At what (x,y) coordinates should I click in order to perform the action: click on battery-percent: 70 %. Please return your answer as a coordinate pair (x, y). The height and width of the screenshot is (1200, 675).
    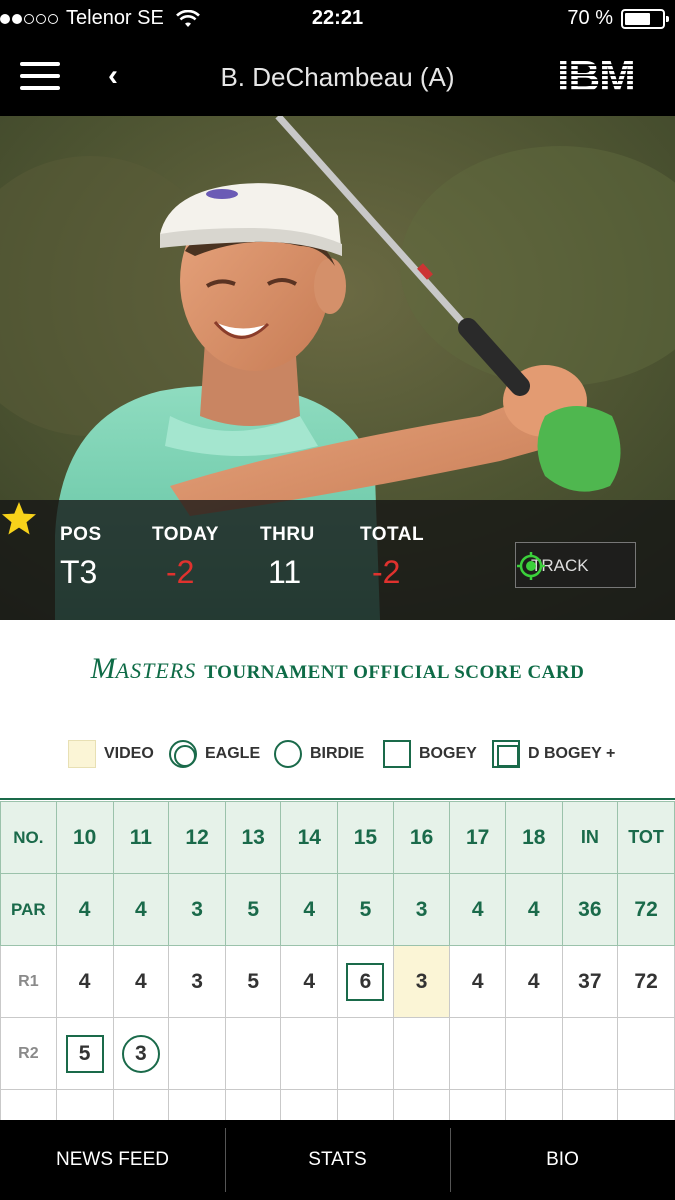
    Looking at the image, I should click on (590, 18).